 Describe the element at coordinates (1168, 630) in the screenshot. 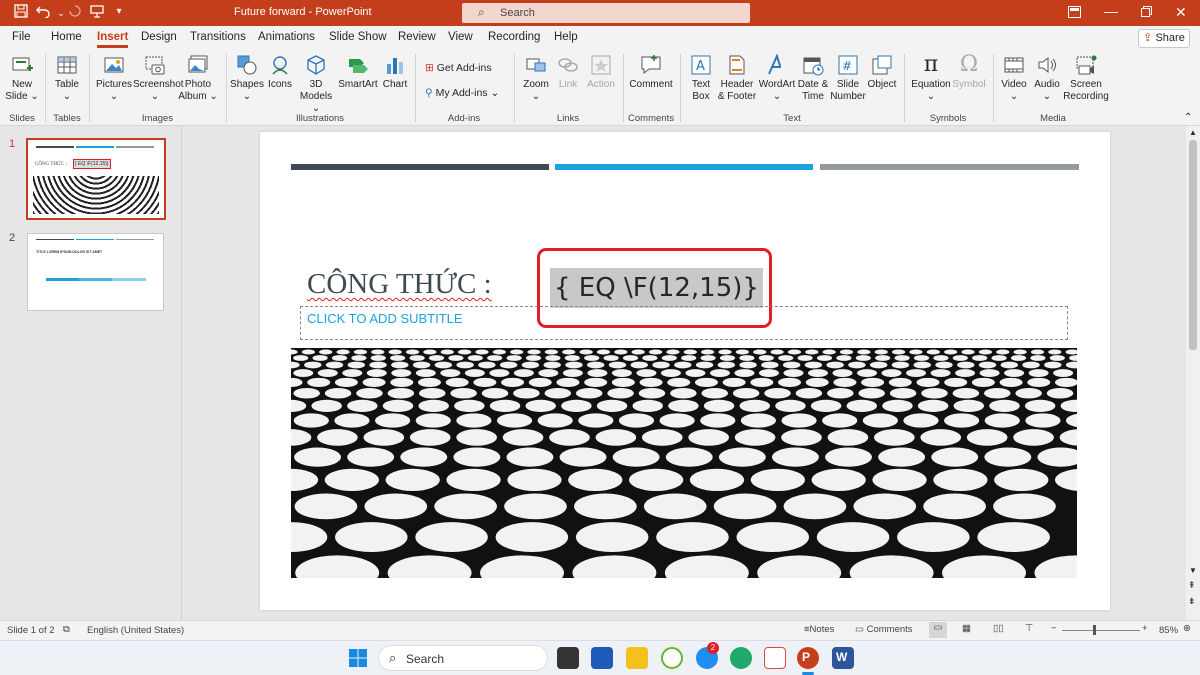

I see `zoom-level: 85%` at that location.